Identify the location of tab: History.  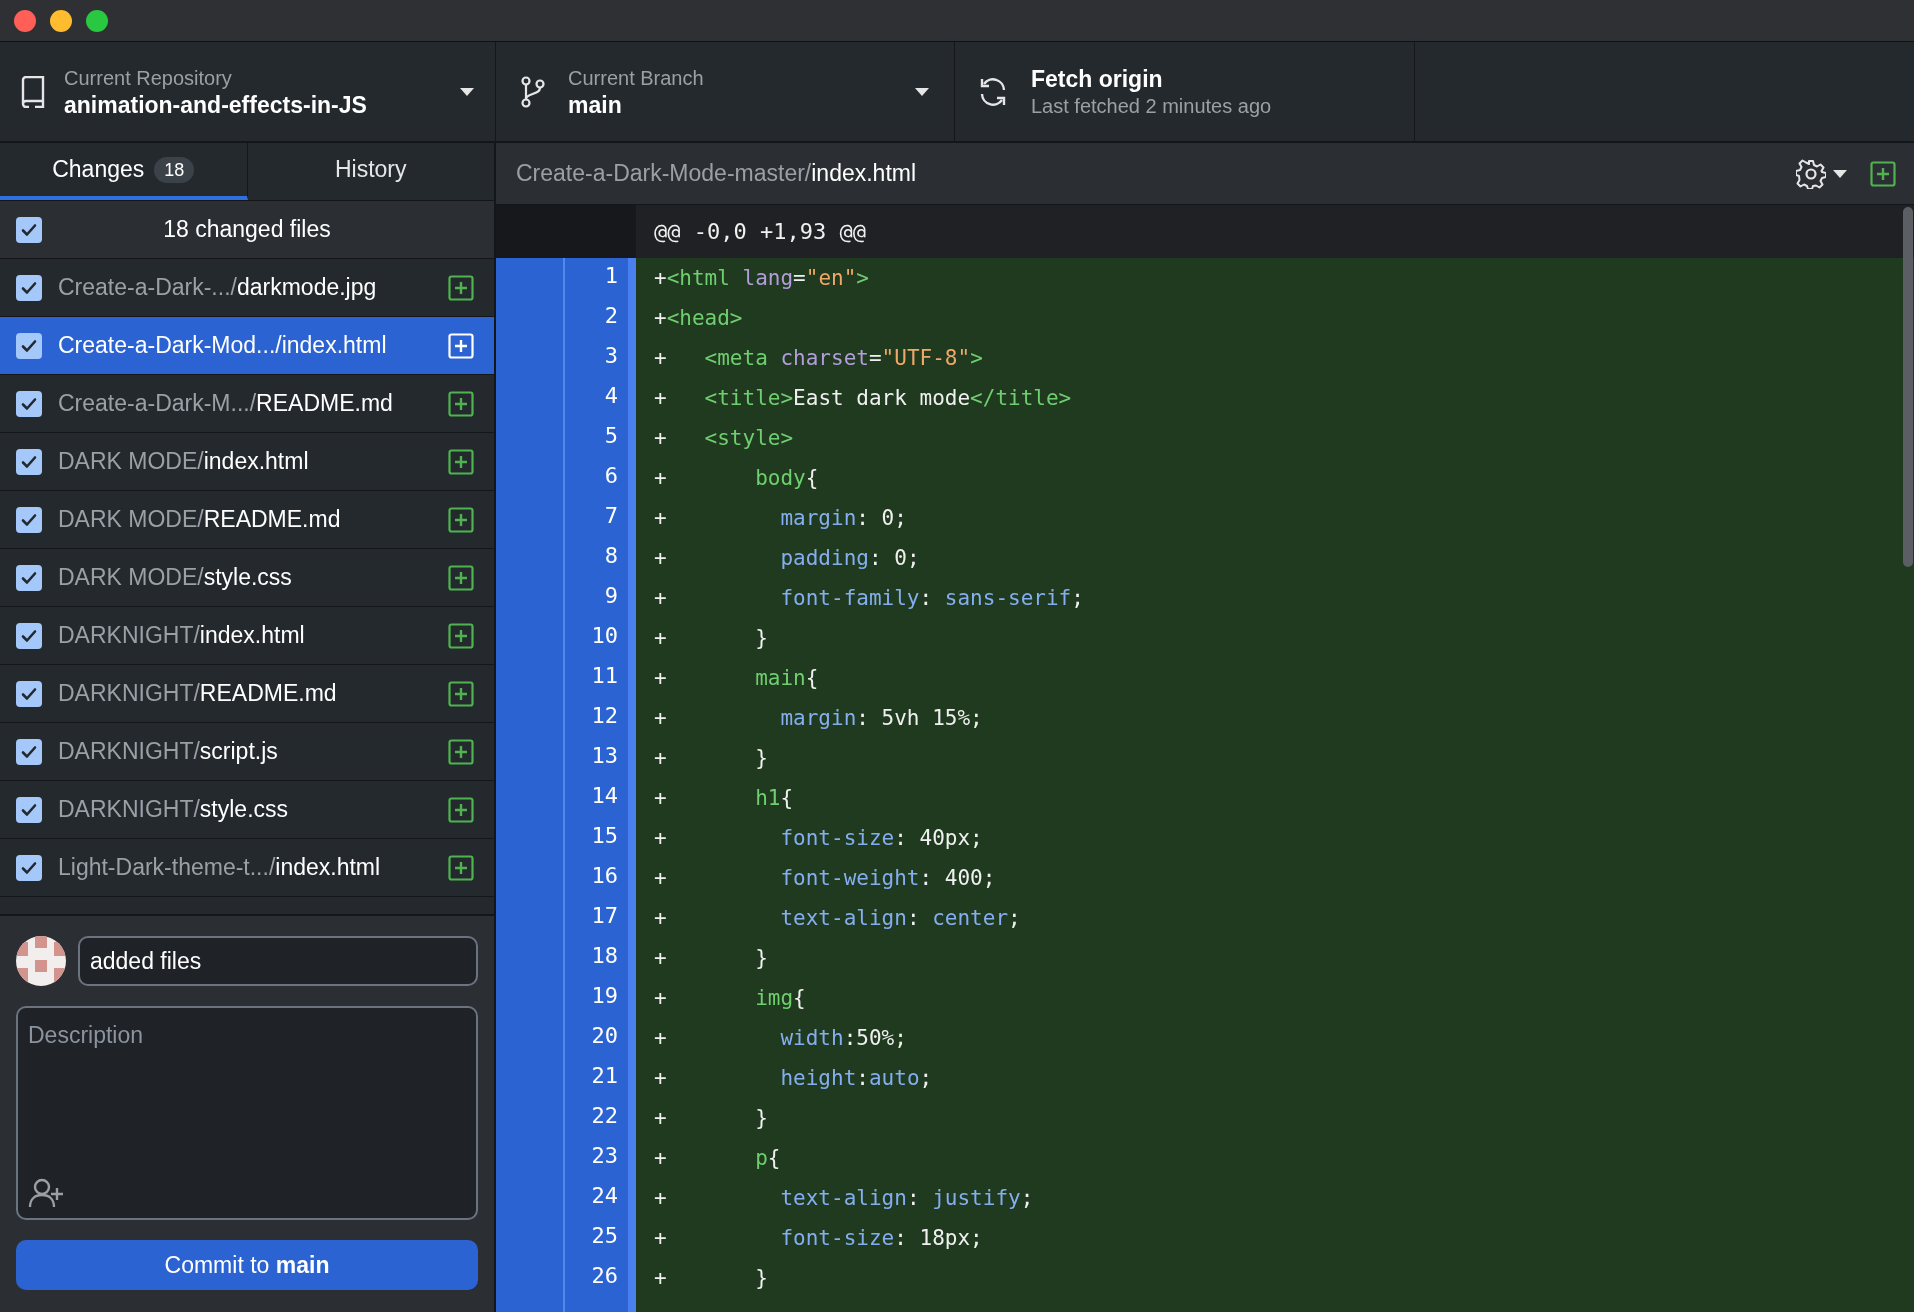
(370, 171).